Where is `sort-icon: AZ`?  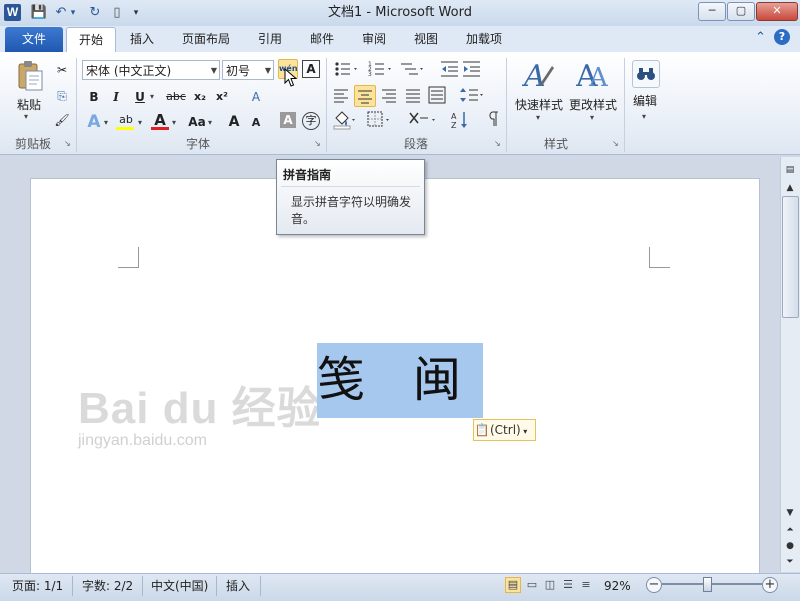
sort-icon: AZ is located at coordinates (460, 121).